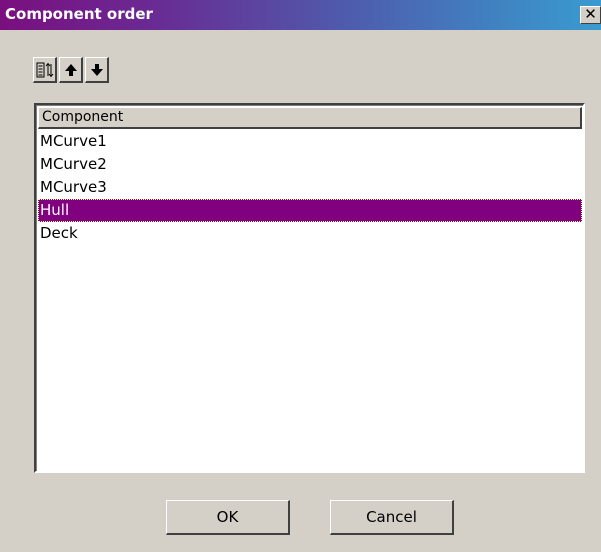 The width and height of the screenshot is (601, 552). What do you see at coordinates (310, 187) in the screenshot?
I see `list-item: MCurve3` at bounding box center [310, 187].